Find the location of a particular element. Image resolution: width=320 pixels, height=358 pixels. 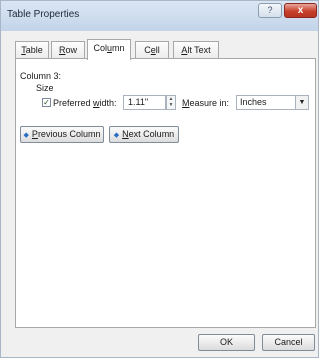

help-button: ? is located at coordinates (270, 10).